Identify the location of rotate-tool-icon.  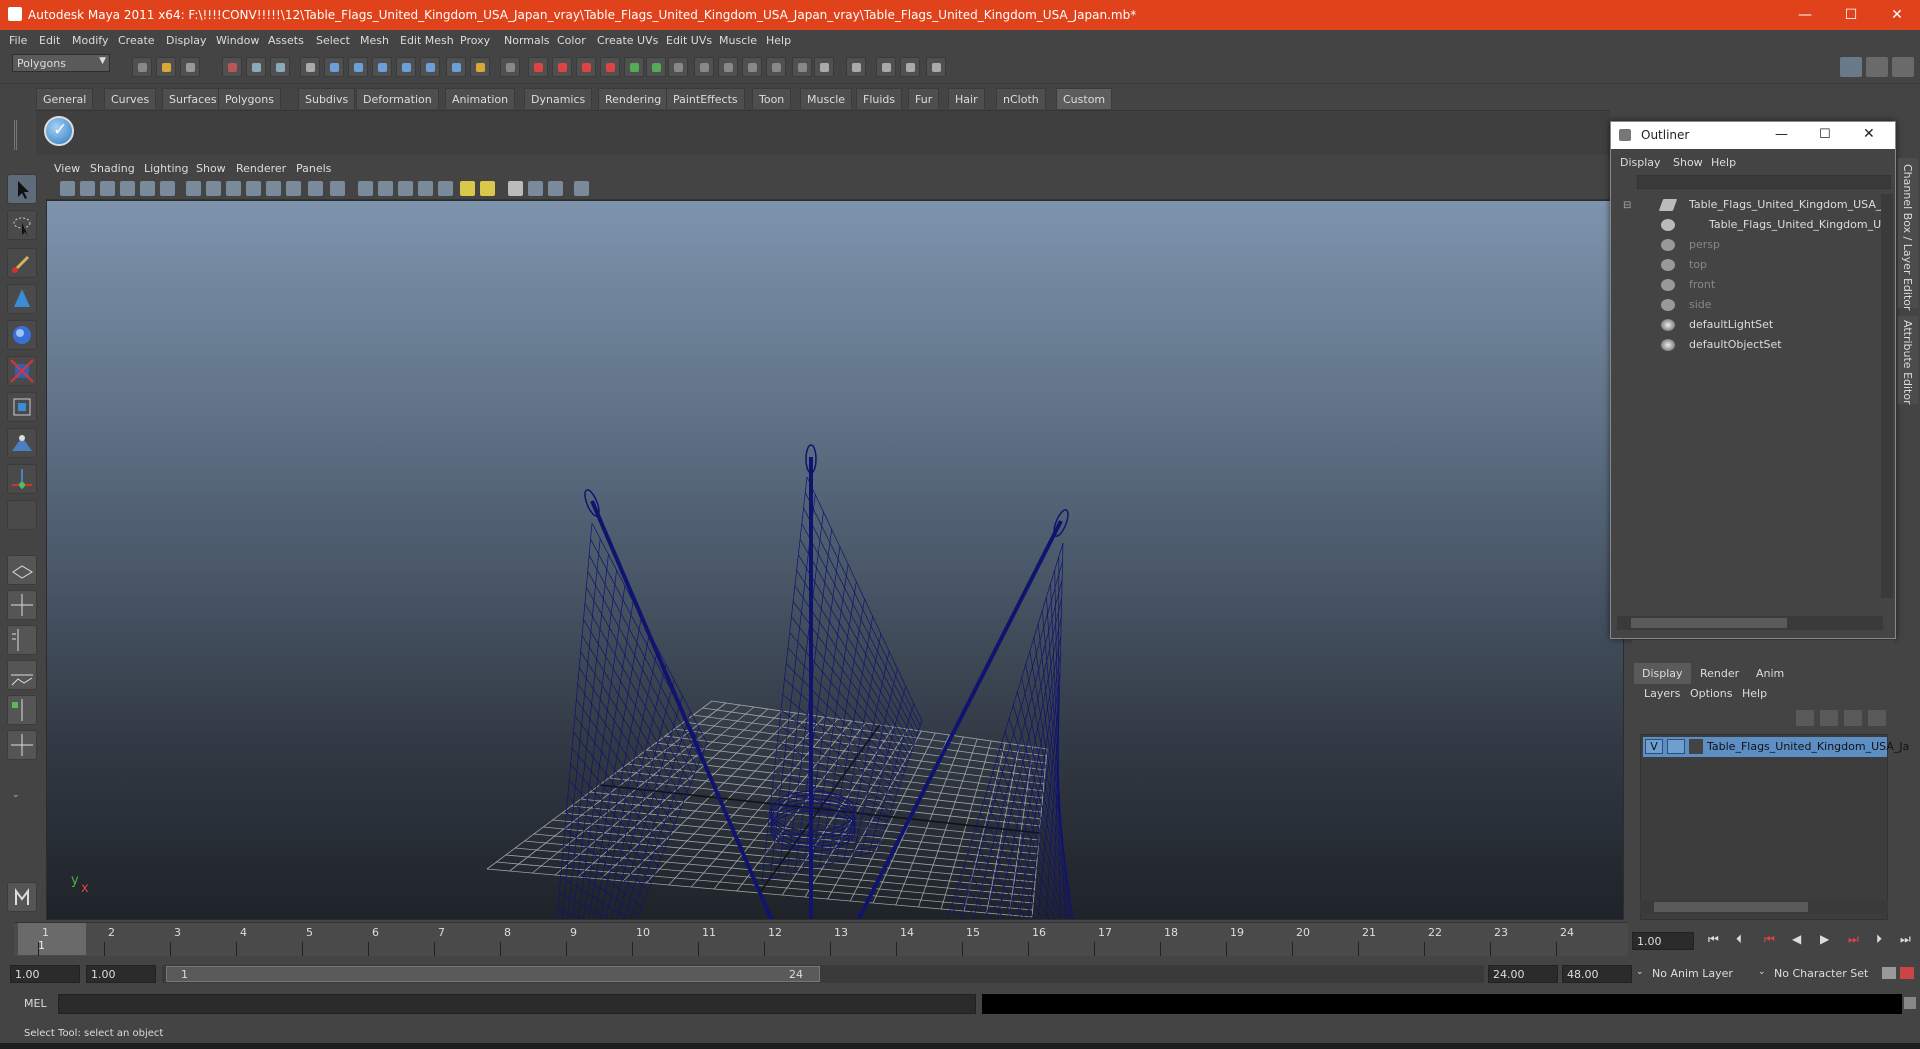
(22, 335).